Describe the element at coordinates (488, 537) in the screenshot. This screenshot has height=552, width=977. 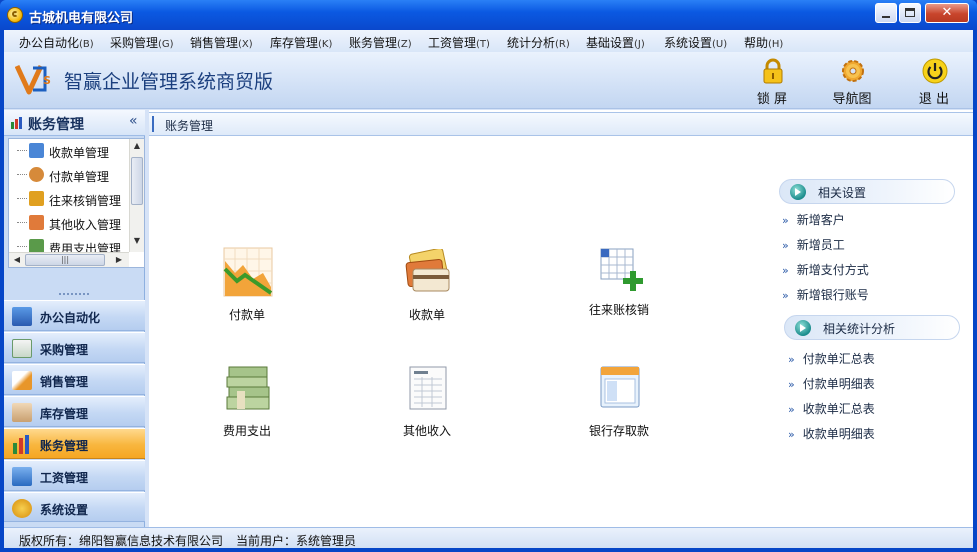
I see `status-bar: 版权所有：绵阳智赢信息技术有限公司 当前用户：系统管理员` at that location.